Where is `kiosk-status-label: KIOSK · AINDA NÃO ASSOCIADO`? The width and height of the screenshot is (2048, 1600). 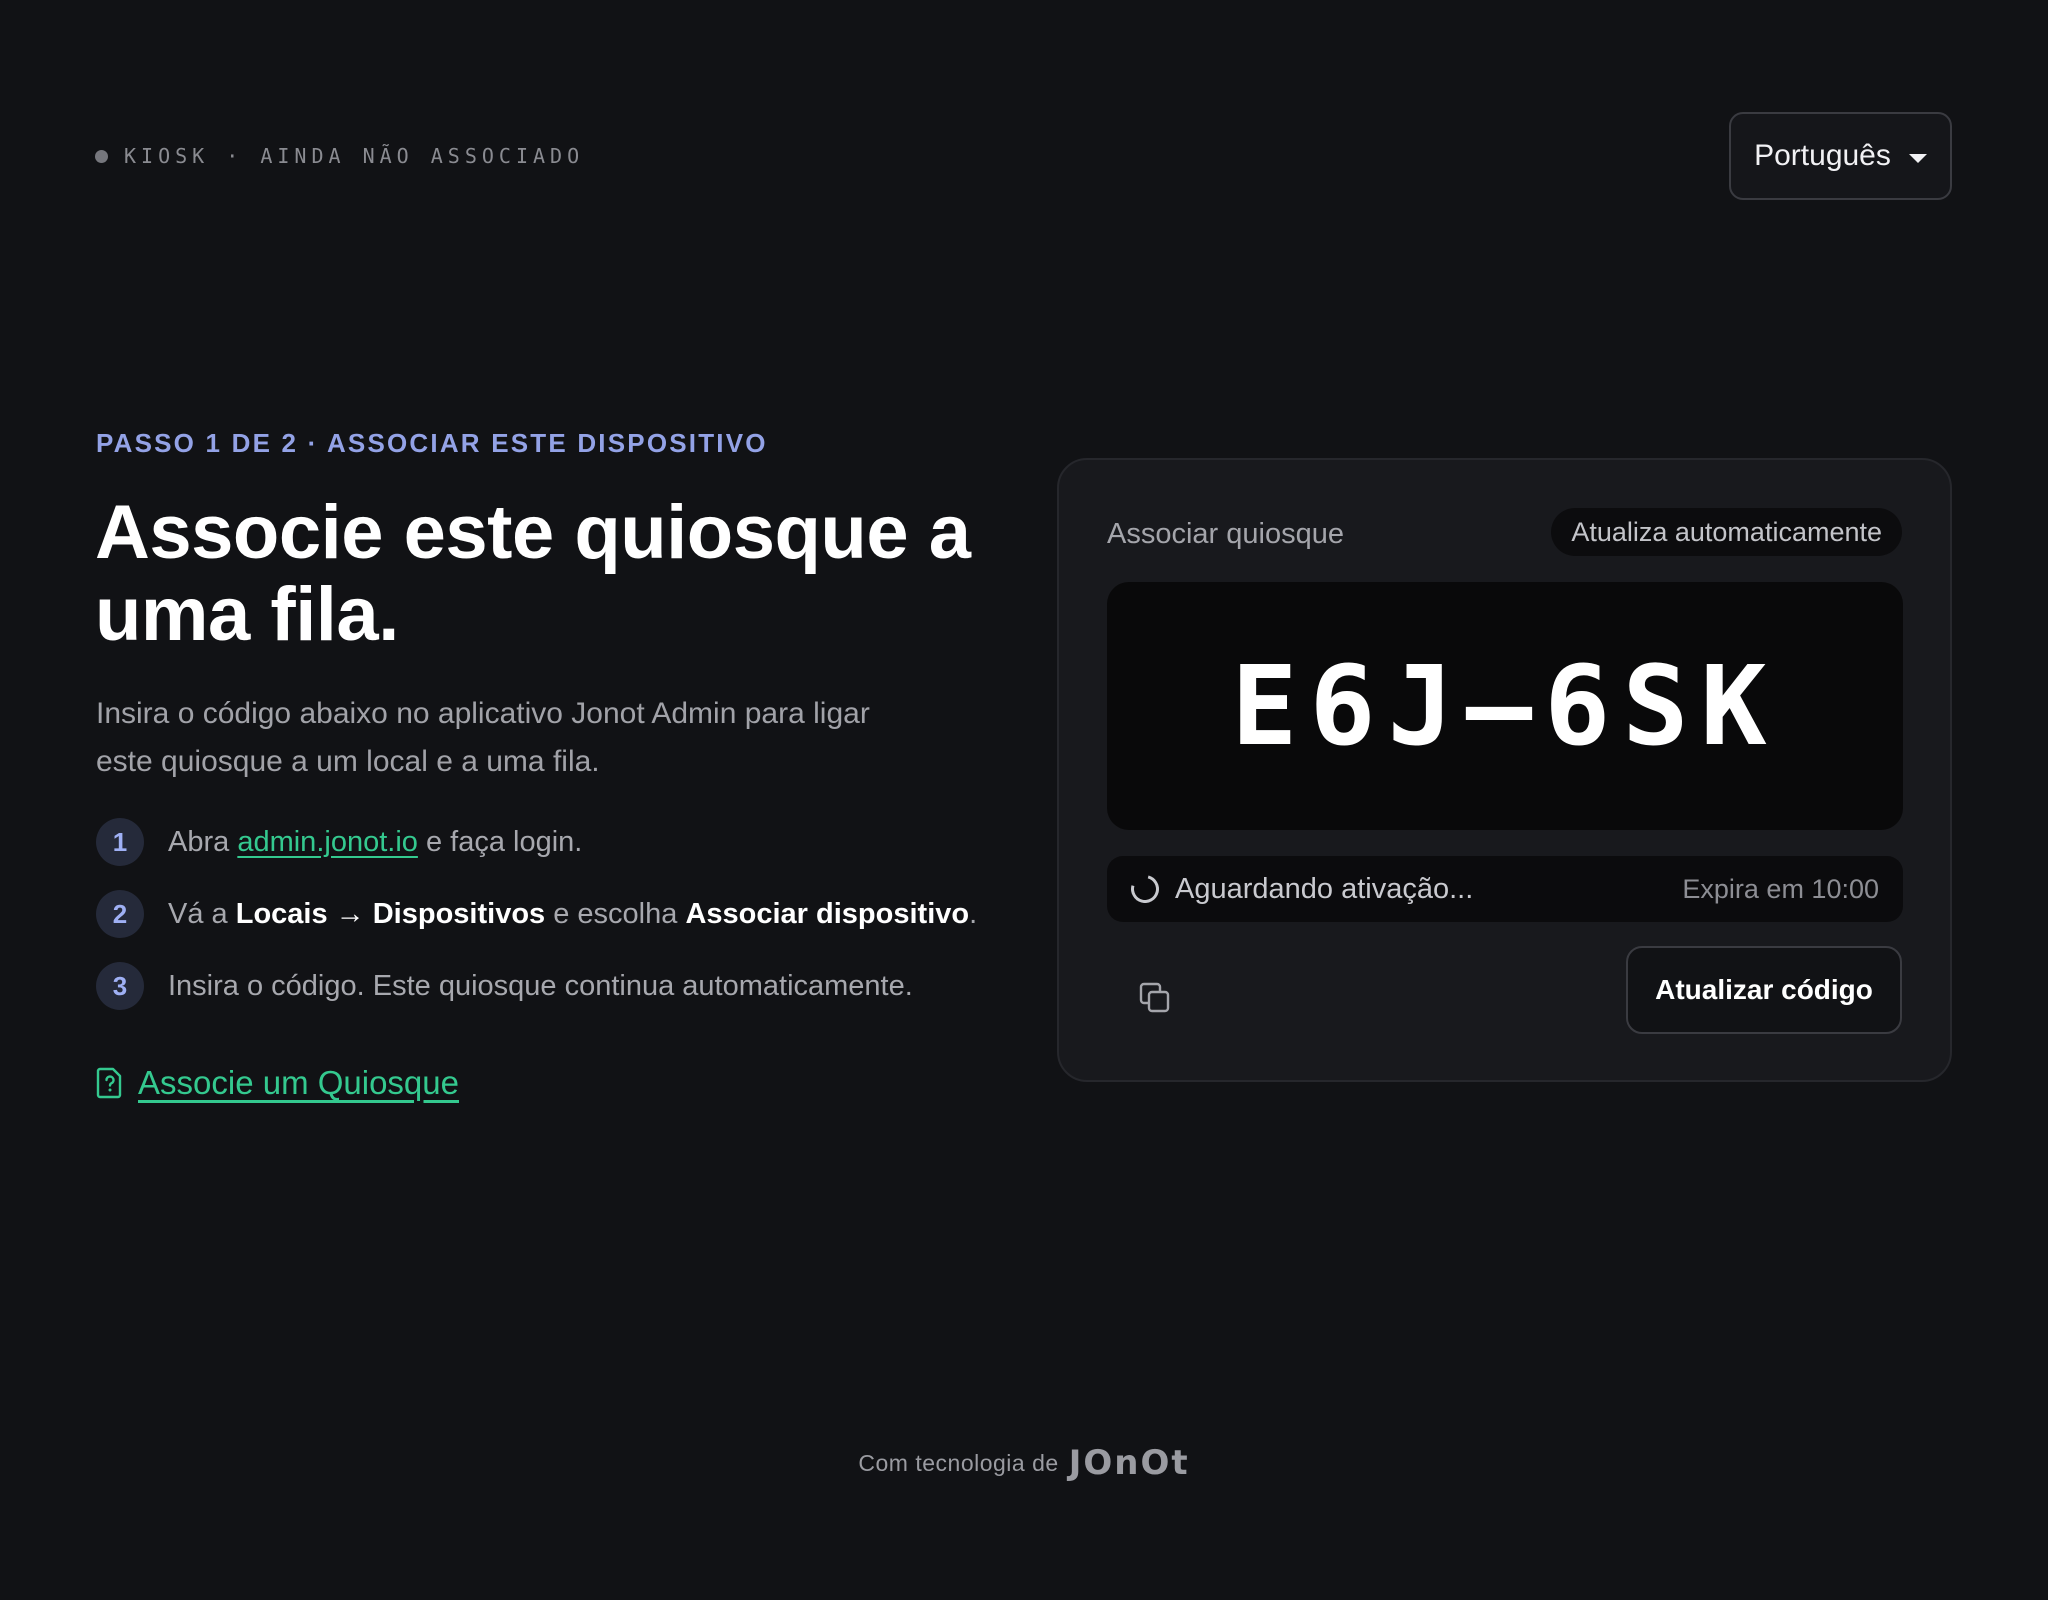
kiosk-status-label: KIOSK · AINDA NÃO ASSOCIADO is located at coordinates (354, 156).